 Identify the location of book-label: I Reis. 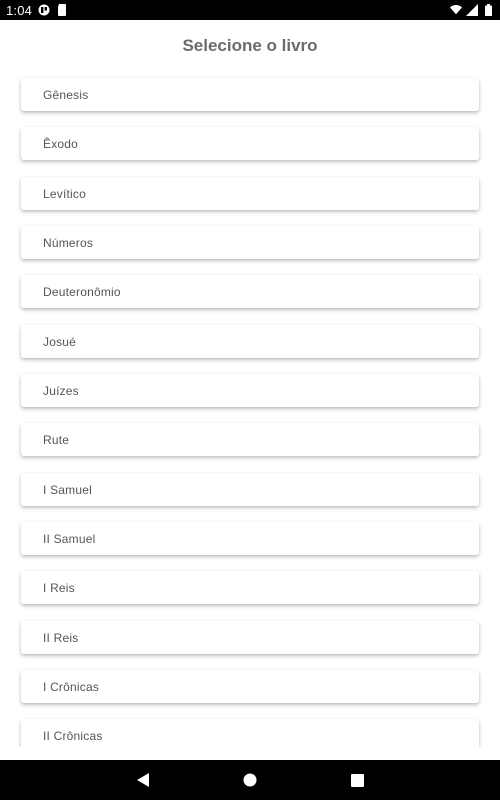
(59, 587).